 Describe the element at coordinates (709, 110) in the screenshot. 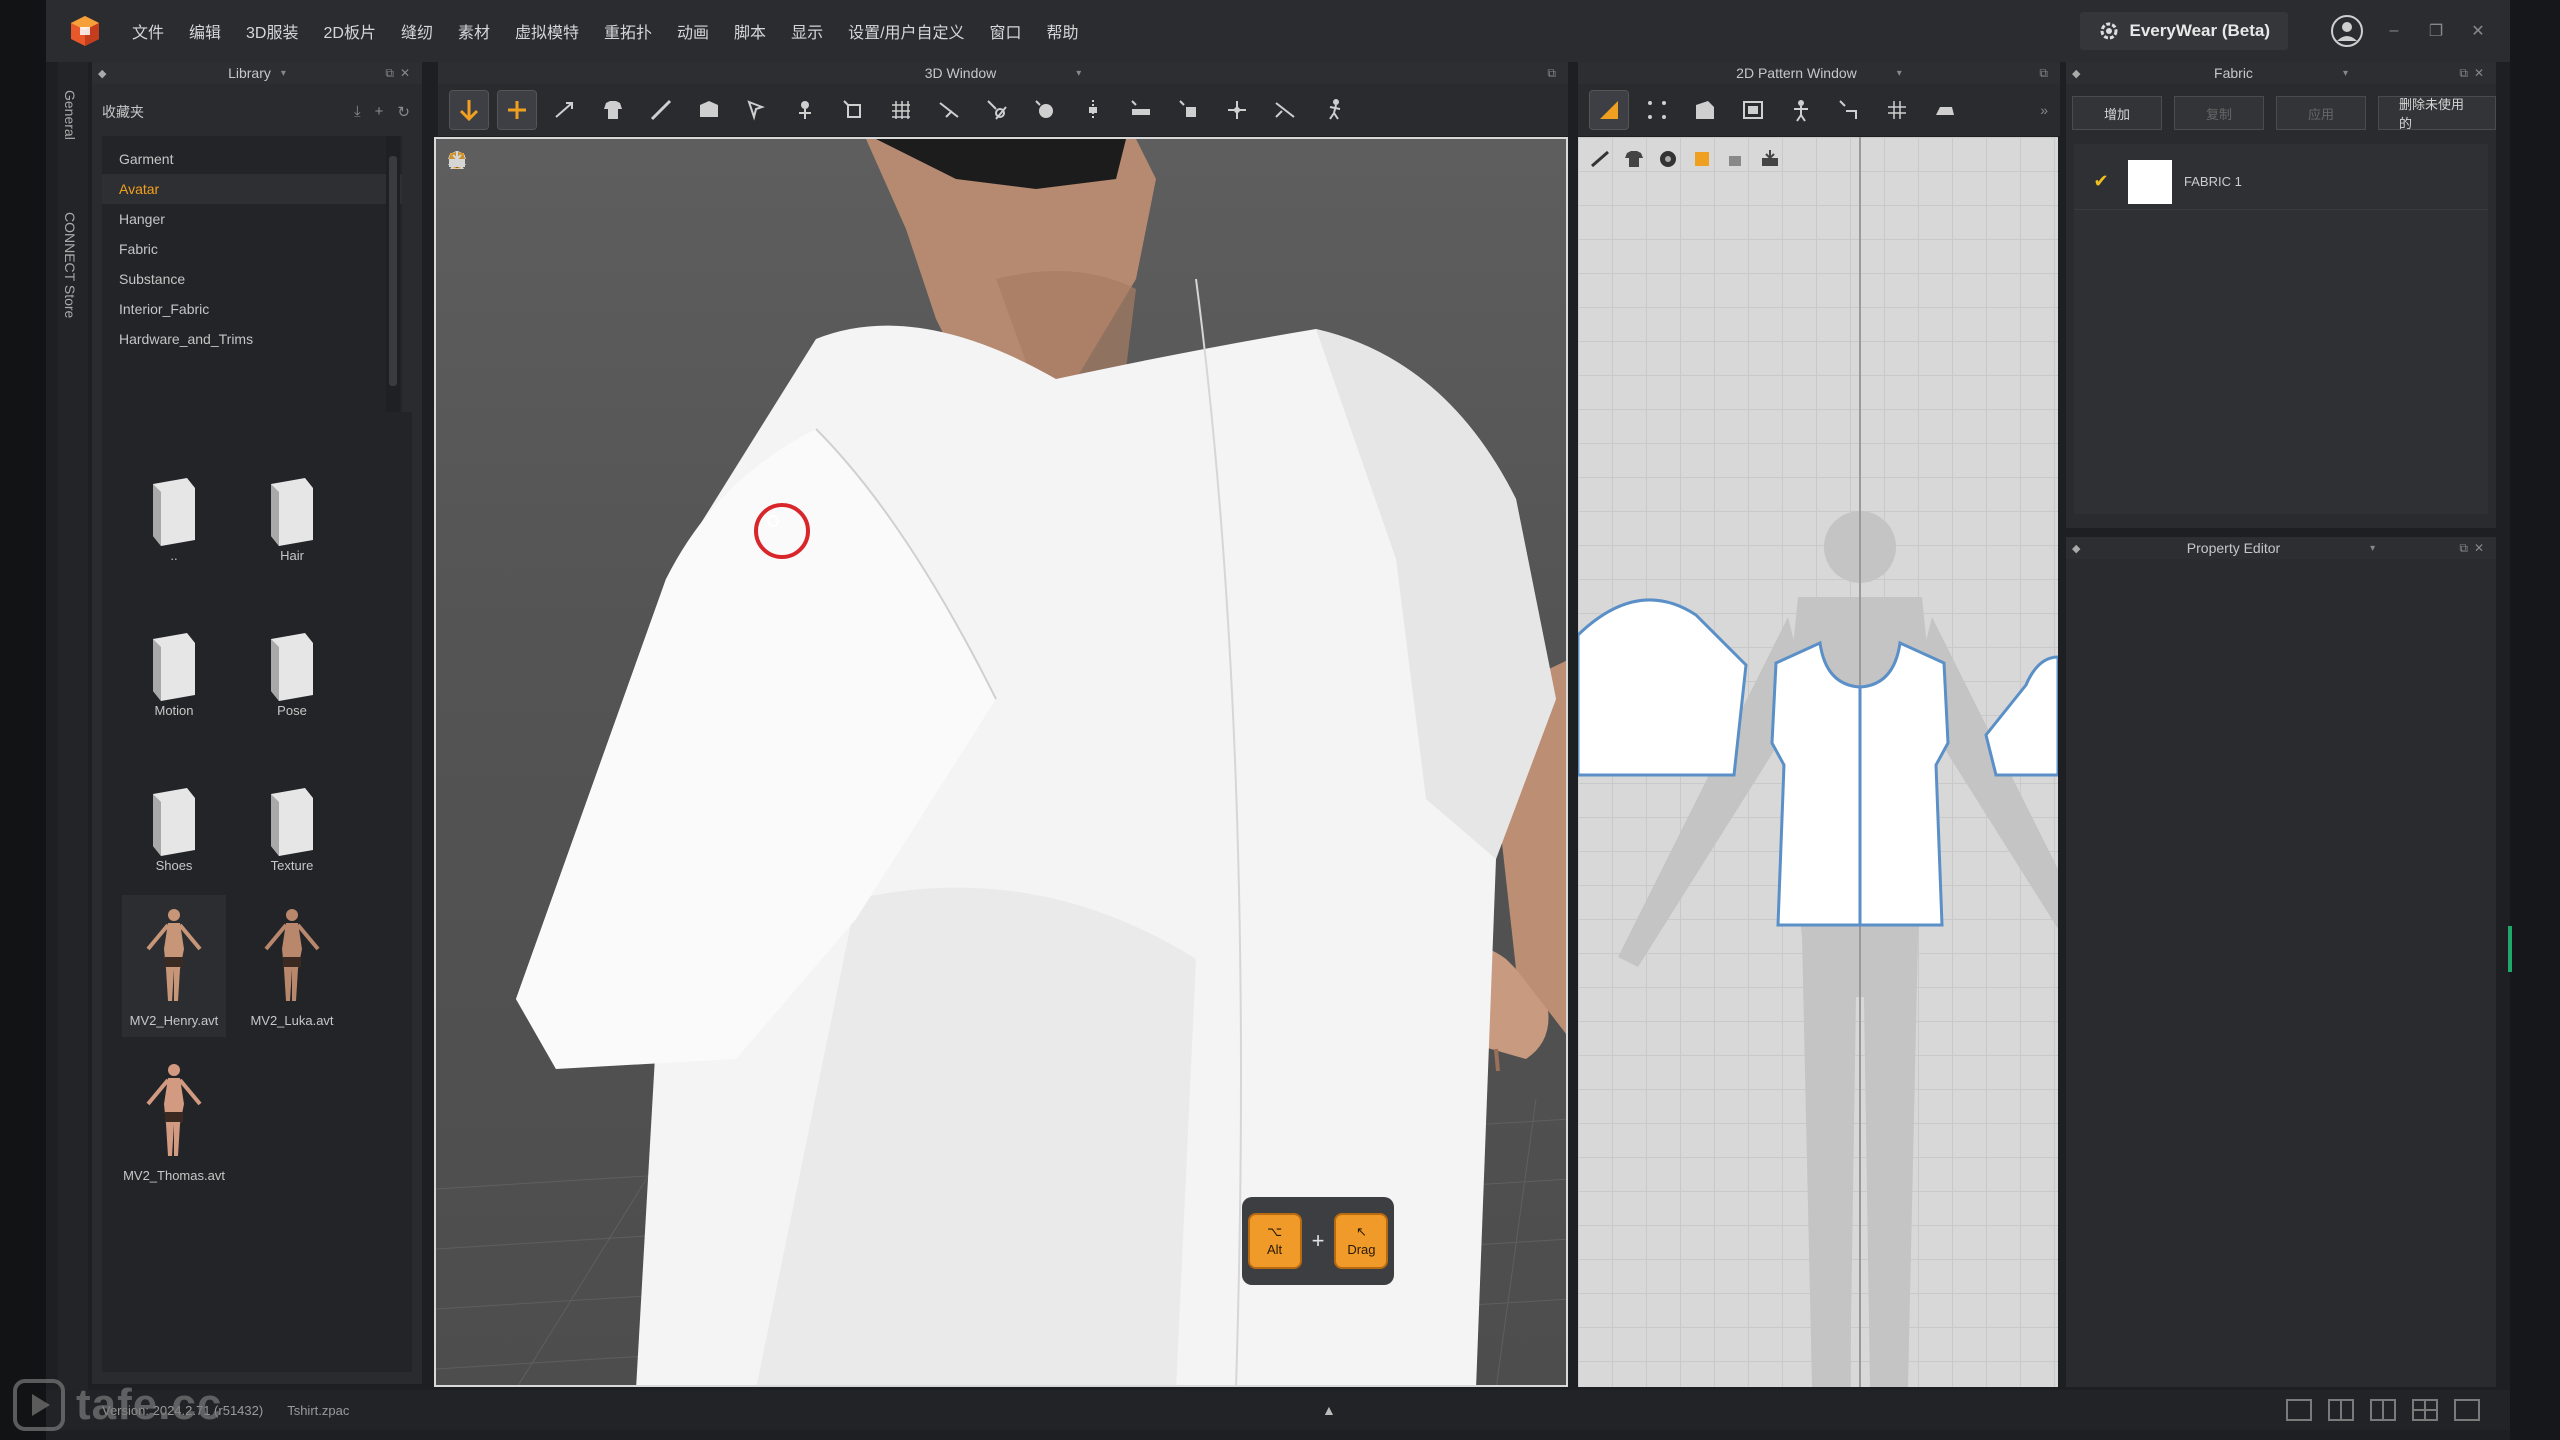

I see `fold-tool-icon` at that location.